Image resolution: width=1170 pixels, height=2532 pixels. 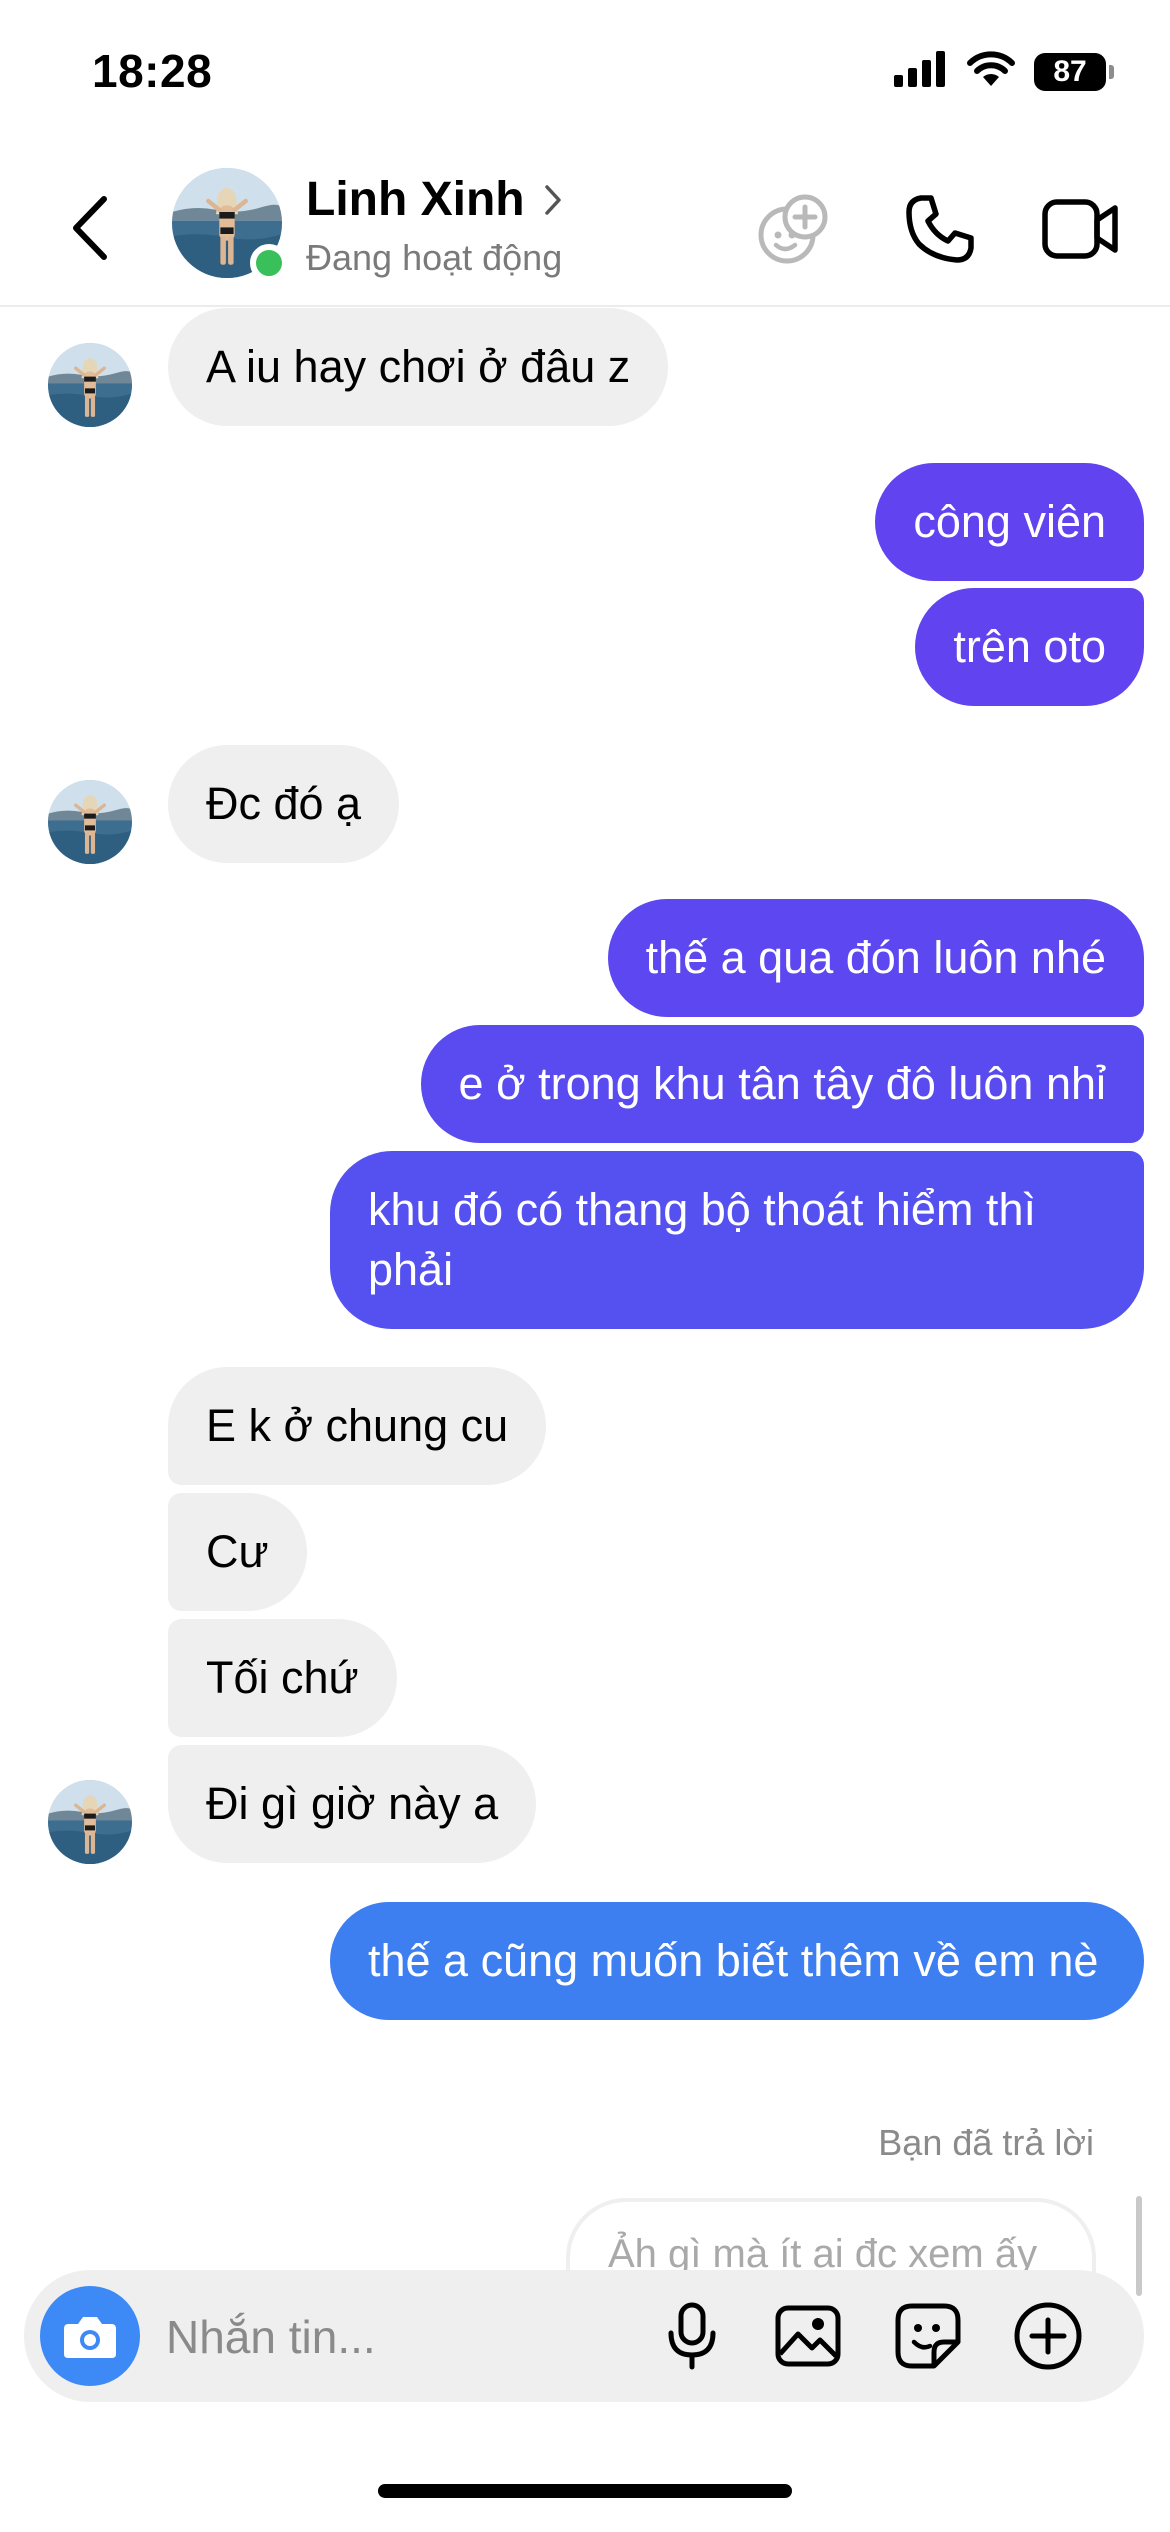 I want to click on contact-status: Đang hoạt động, so click(x=434, y=257).